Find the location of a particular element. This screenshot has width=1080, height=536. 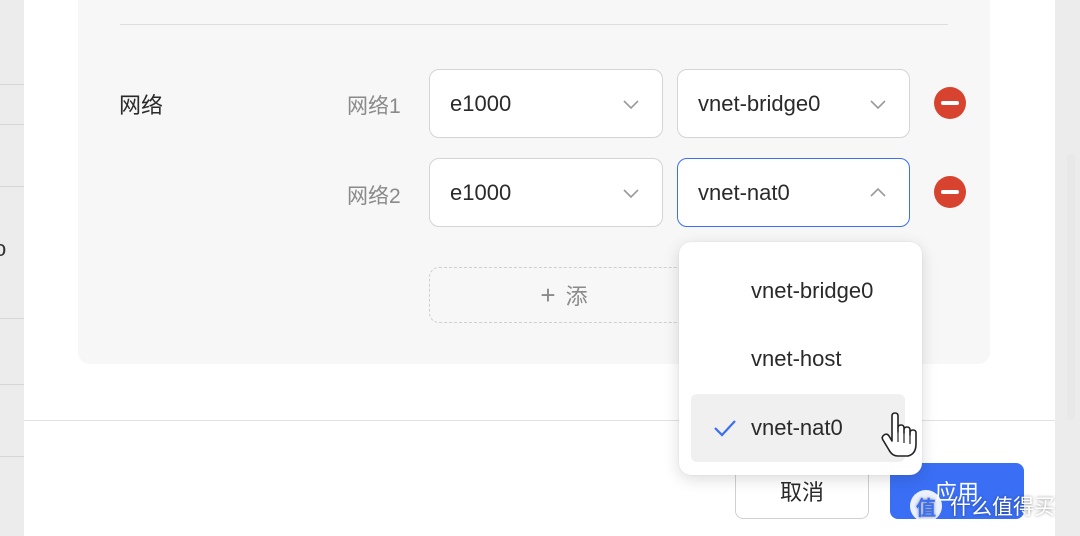

dropdown-option-vnet-host: vnet-host is located at coordinates (798, 359).